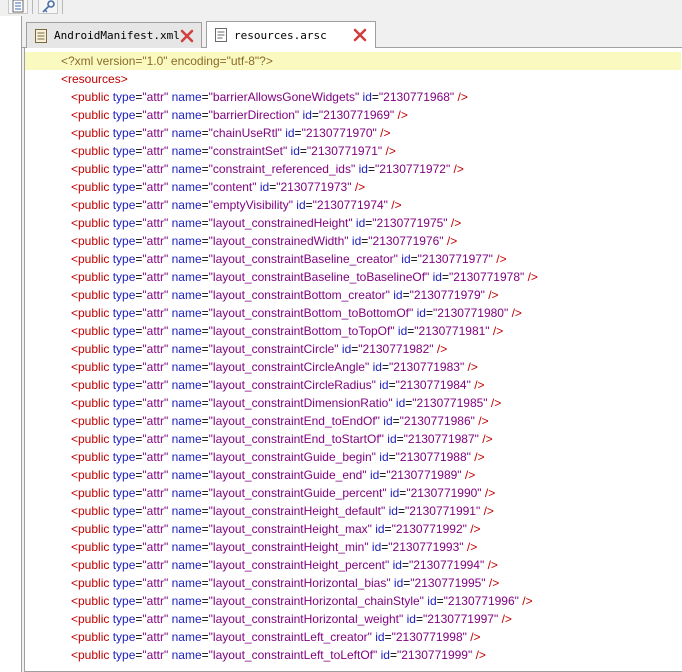 The height and width of the screenshot is (672, 682). Describe the element at coordinates (306, 619) in the screenshot. I see `attr-name-value: "layout_constraintHorizontal_weight"` at that location.